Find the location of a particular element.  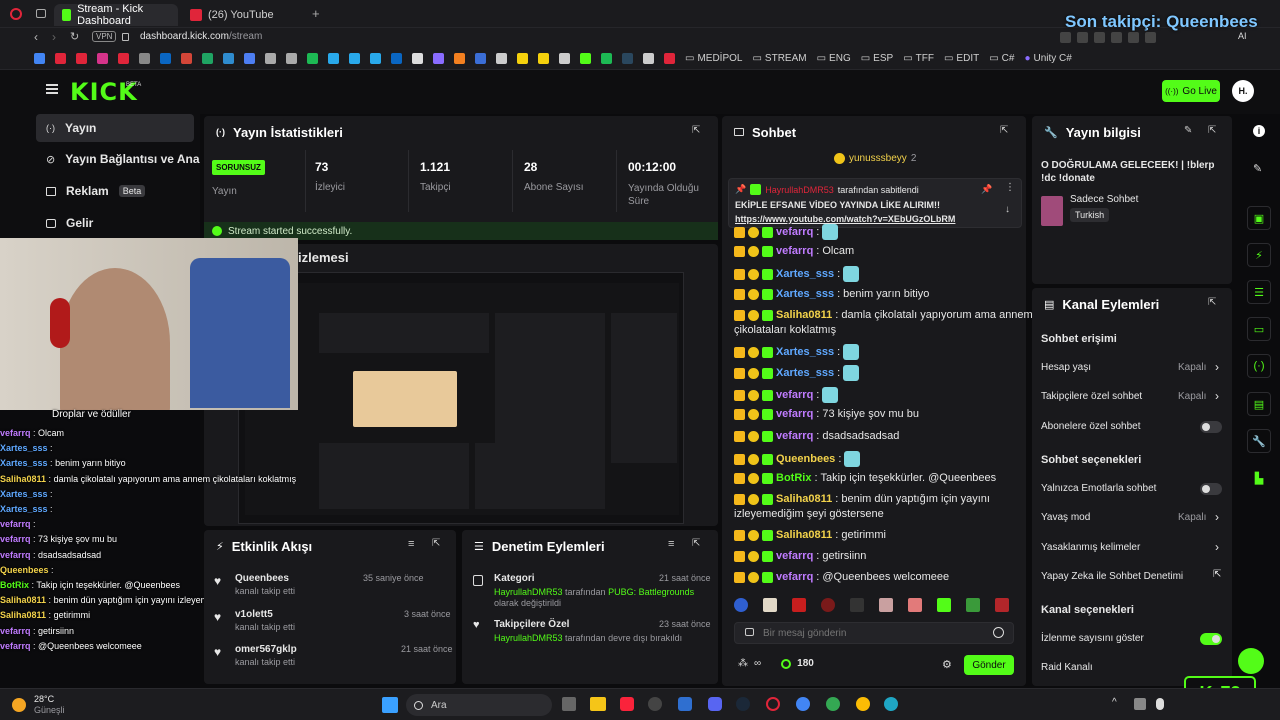

game-bookmark-icon is located at coordinates (606, 58).